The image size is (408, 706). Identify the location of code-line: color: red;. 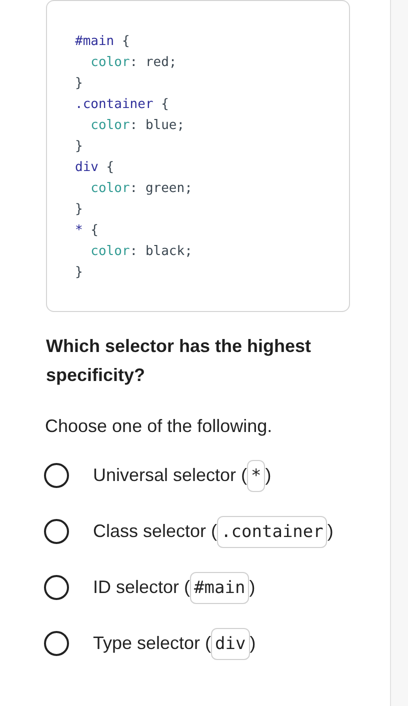
(133, 63).